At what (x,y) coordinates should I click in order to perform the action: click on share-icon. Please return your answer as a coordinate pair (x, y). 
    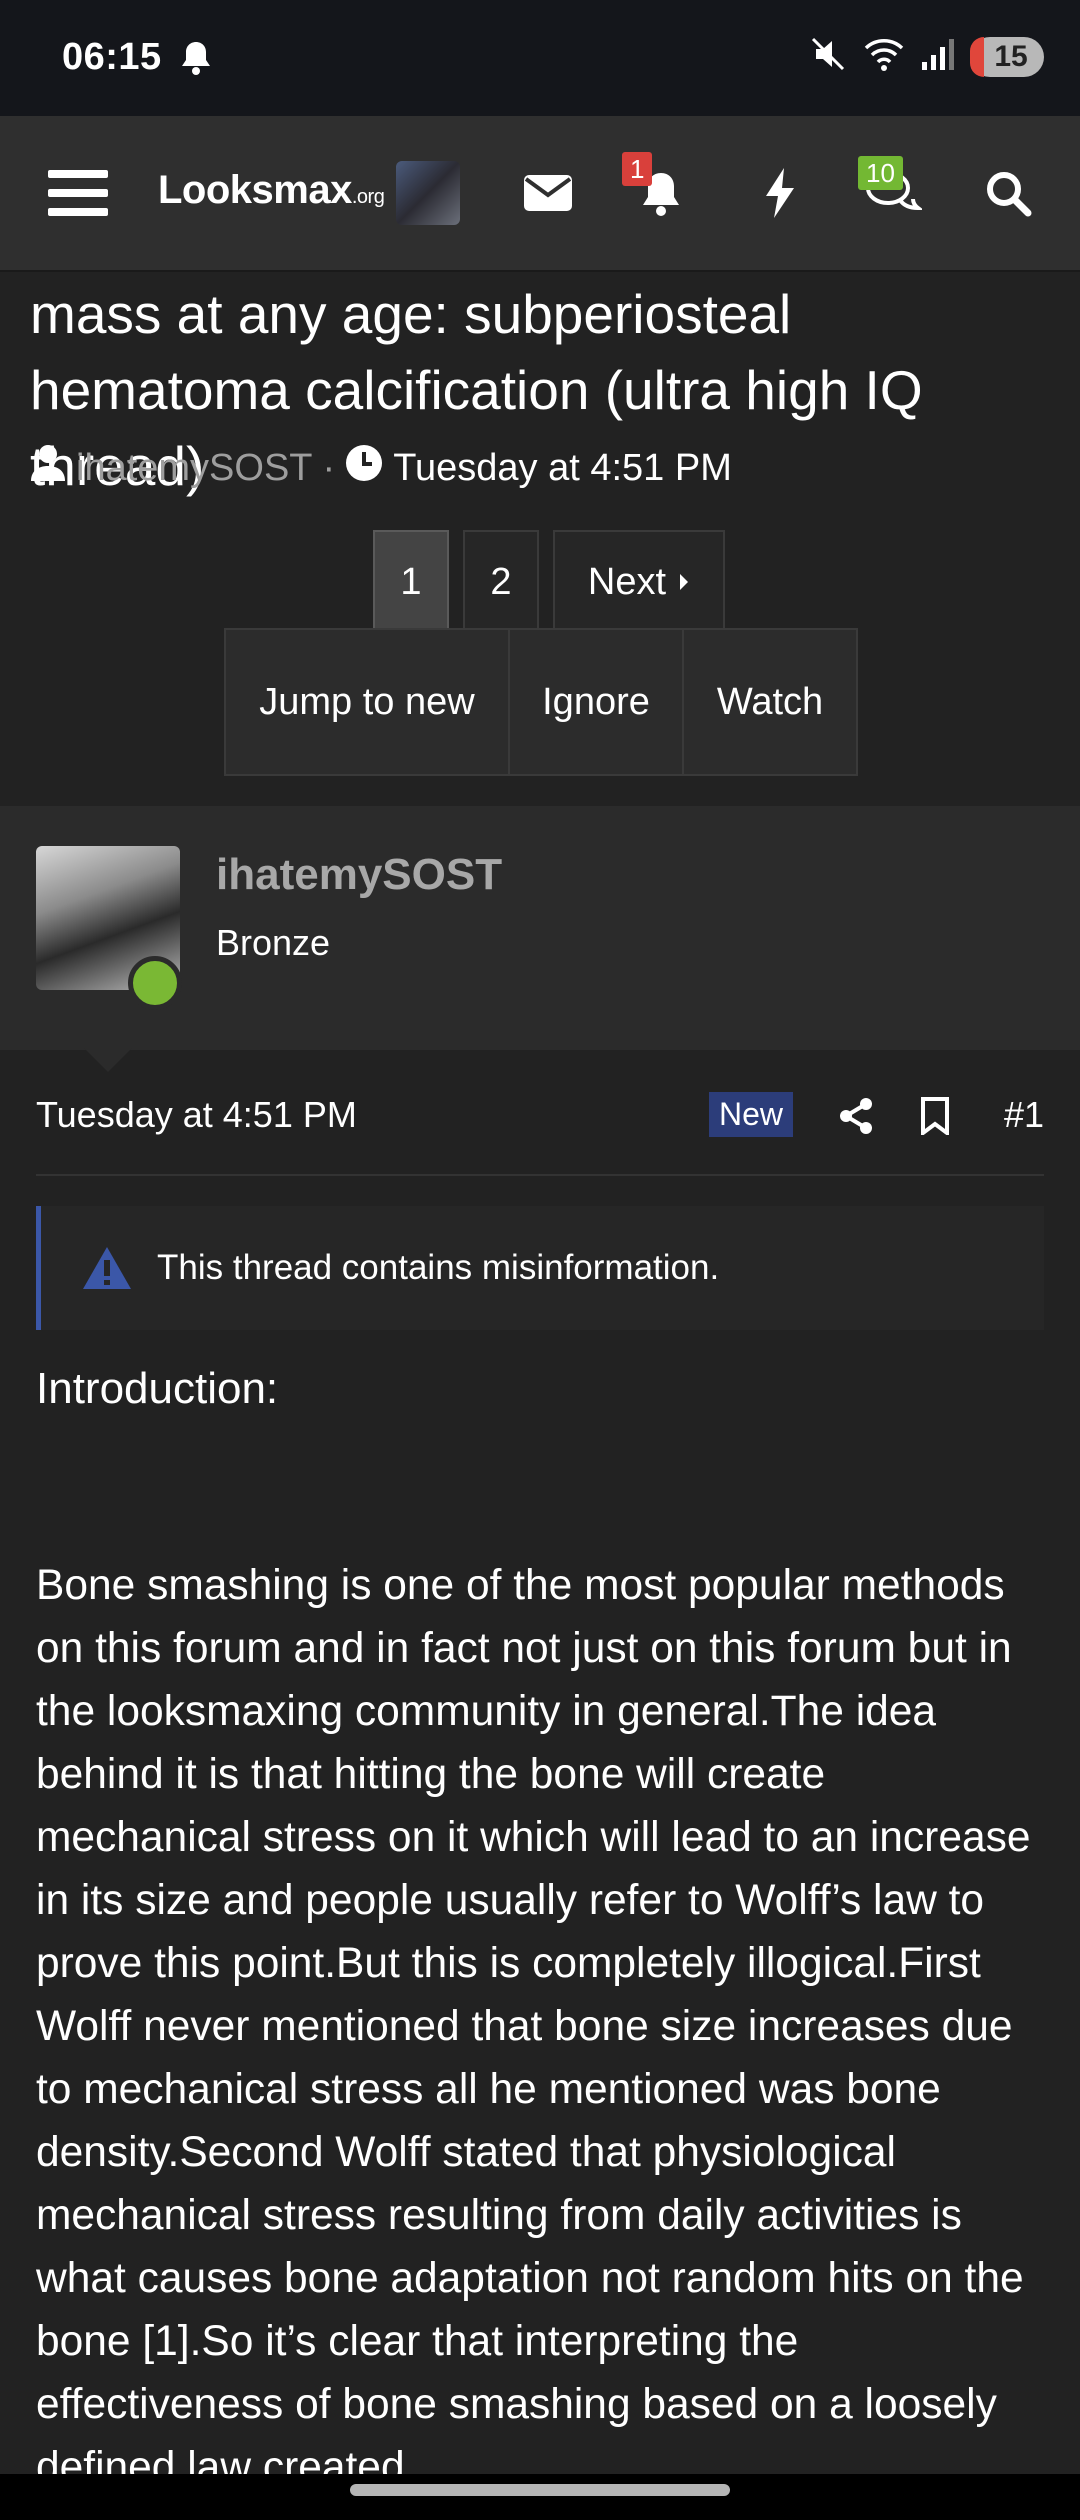
    Looking at the image, I should click on (856, 1116).